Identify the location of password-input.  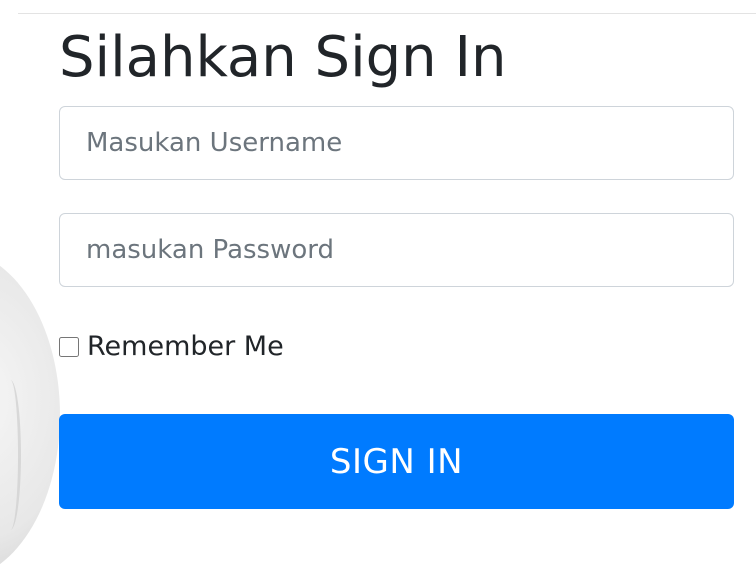
(396, 250).